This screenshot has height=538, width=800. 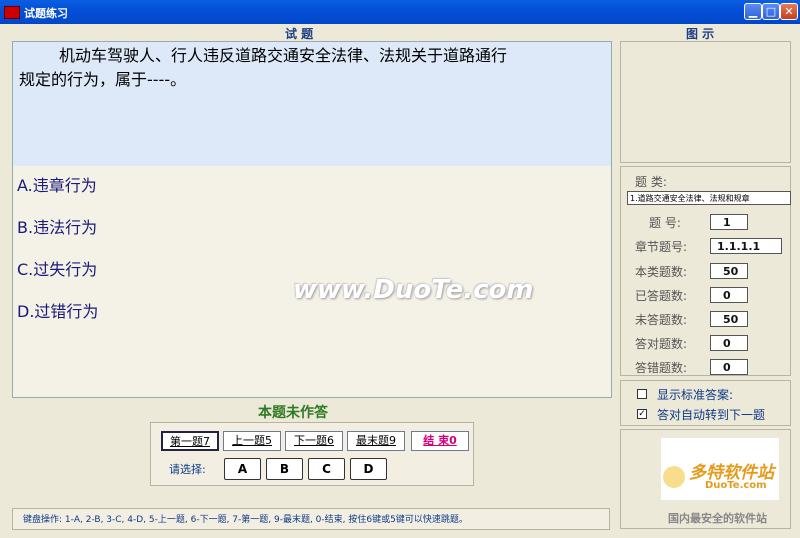 What do you see at coordinates (729, 271) in the screenshot?
I see `info-value-category-count: 50` at bounding box center [729, 271].